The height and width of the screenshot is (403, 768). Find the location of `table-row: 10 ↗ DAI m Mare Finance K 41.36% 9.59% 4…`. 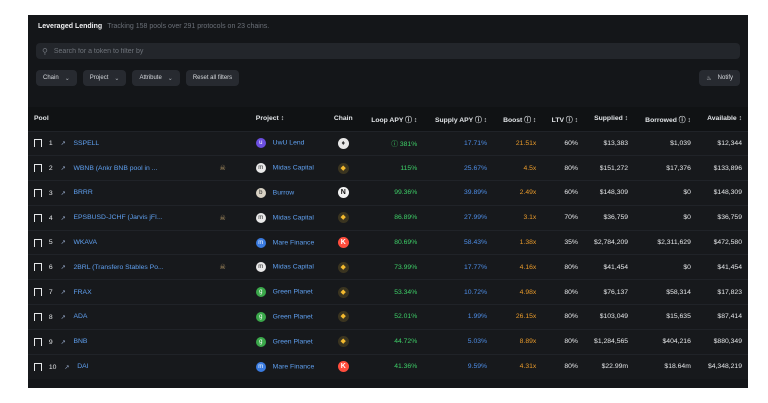

table-row: 10 ↗ DAI m Mare Finance K 41.36% 9.59% 4… is located at coordinates (388, 366).